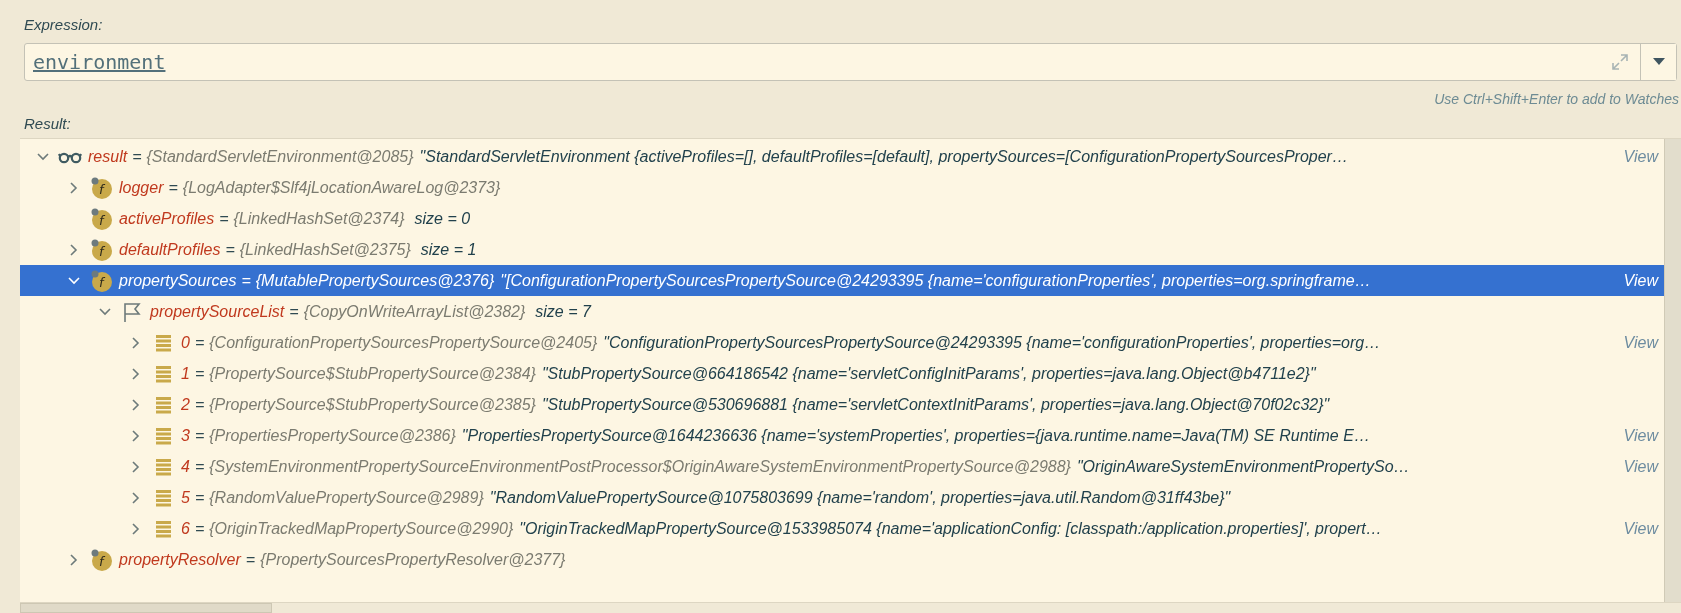 The width and height of the screenshot is (1681, 613). I want to click on collection-size: size = 0, so click(442, 218).